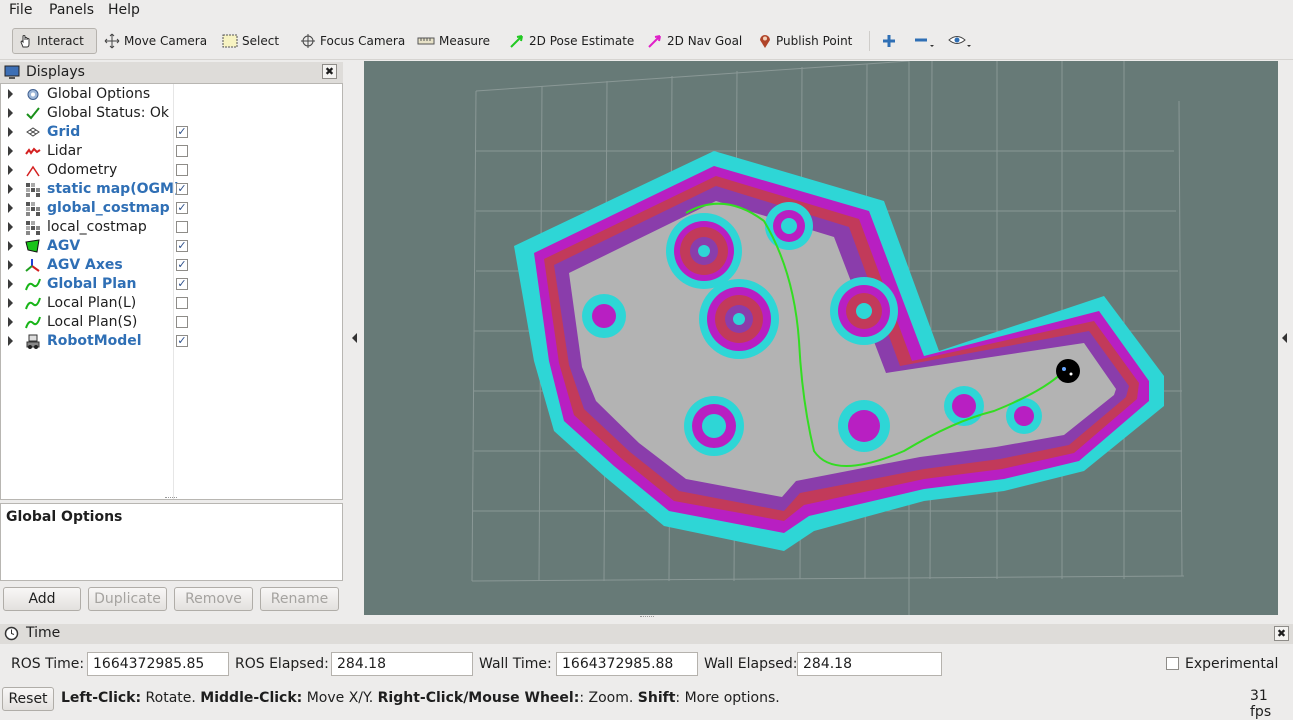  I want to click on display-item-label: Grid, so click(64, 132).